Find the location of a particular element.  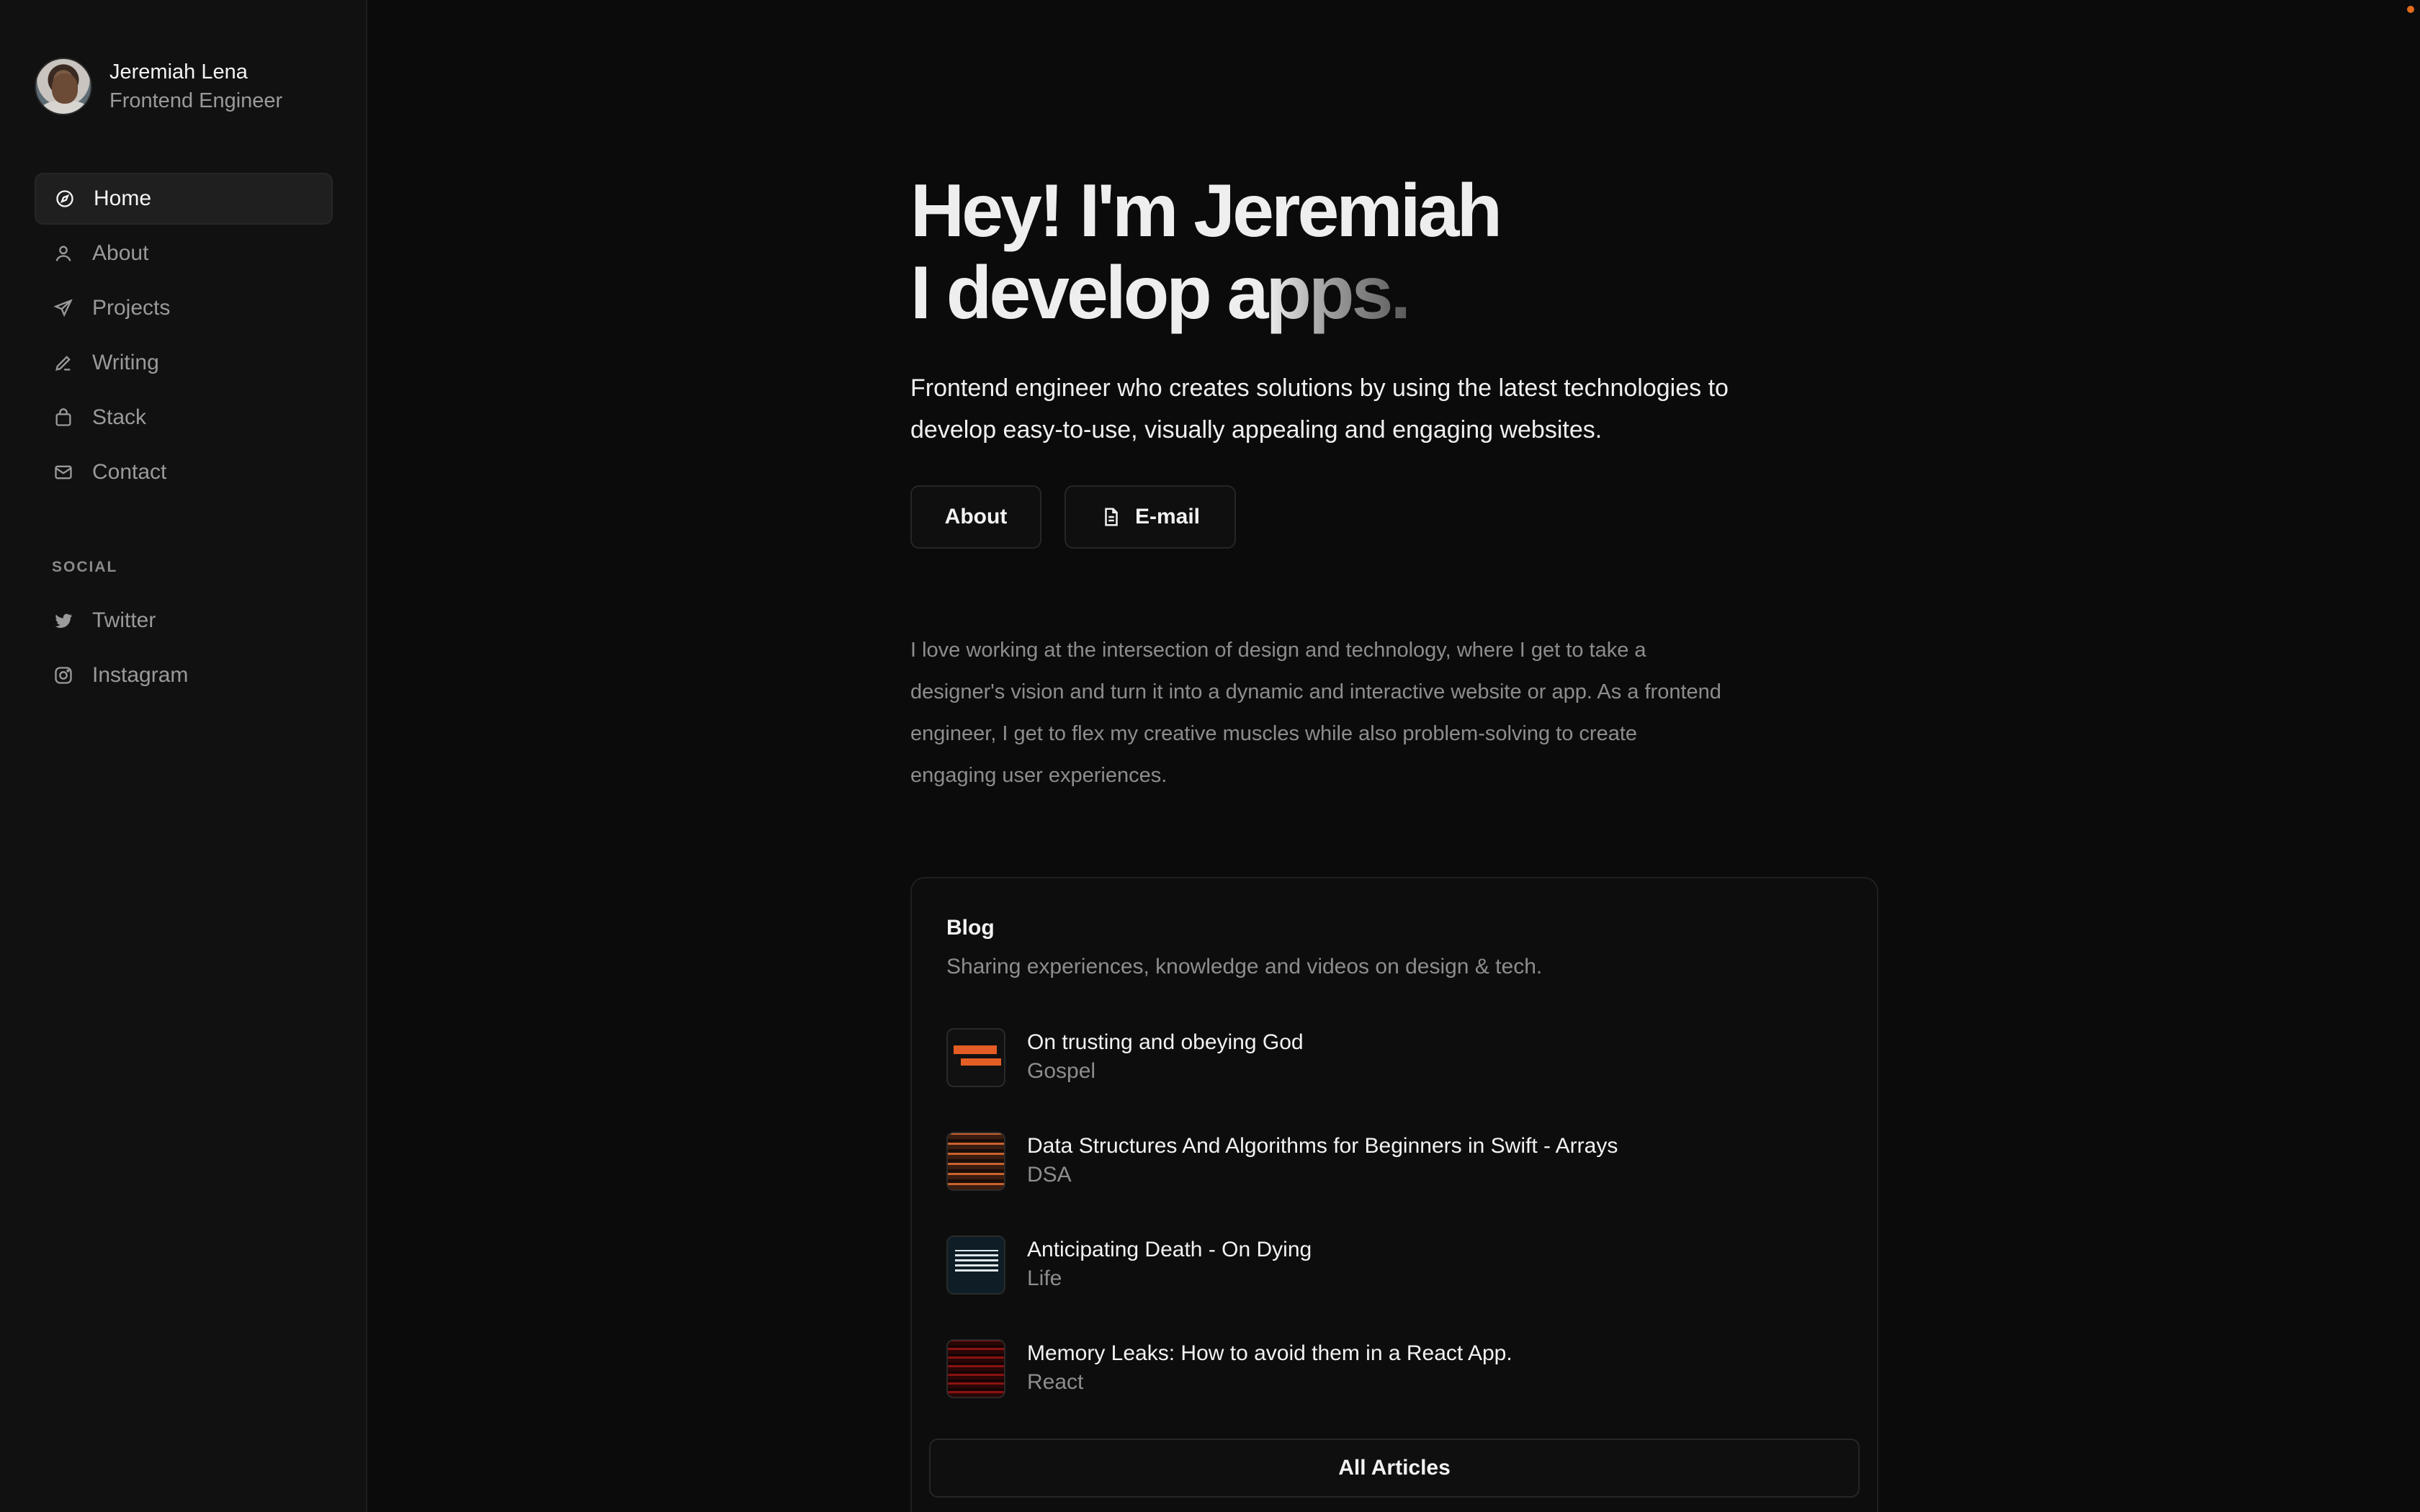

nav-item-home: Home is located at coordinates (184, 199).